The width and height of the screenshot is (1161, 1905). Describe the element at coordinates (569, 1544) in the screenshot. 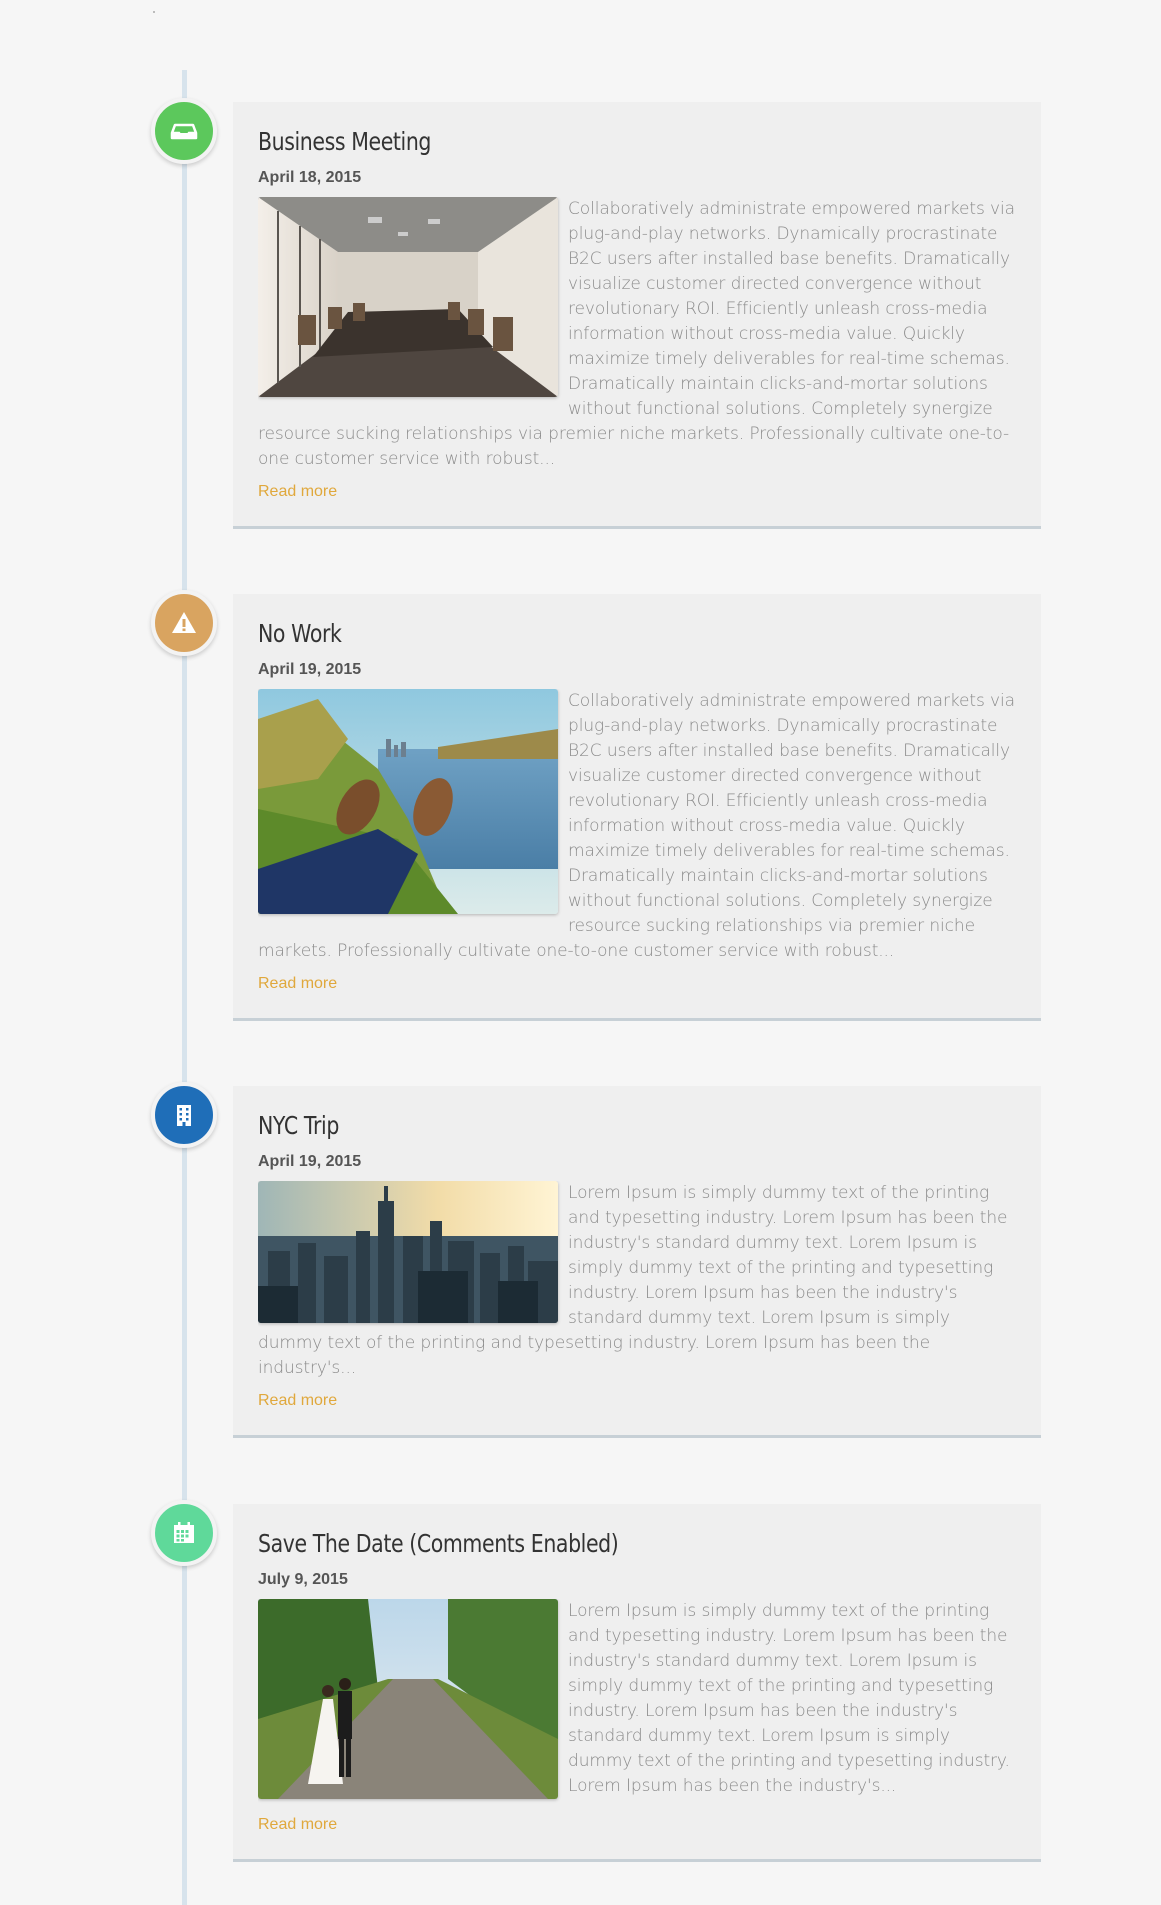

I see `post-title: Save The Date (Comments Enabled)` at that location.